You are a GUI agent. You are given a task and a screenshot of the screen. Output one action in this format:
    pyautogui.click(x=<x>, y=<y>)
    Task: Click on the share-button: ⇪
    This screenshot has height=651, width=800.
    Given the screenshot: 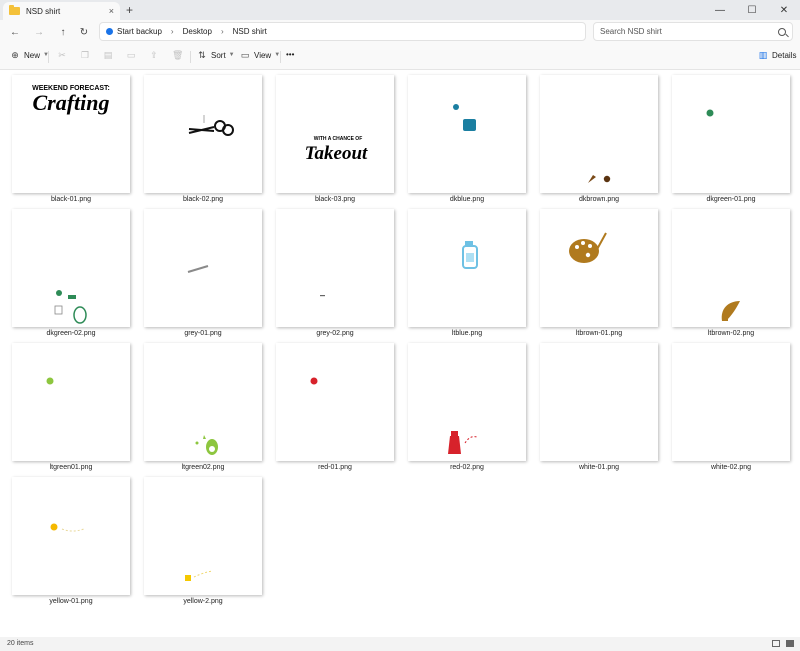 What is the action you would take?
    pyautogui.click(x=156, y=55)
    